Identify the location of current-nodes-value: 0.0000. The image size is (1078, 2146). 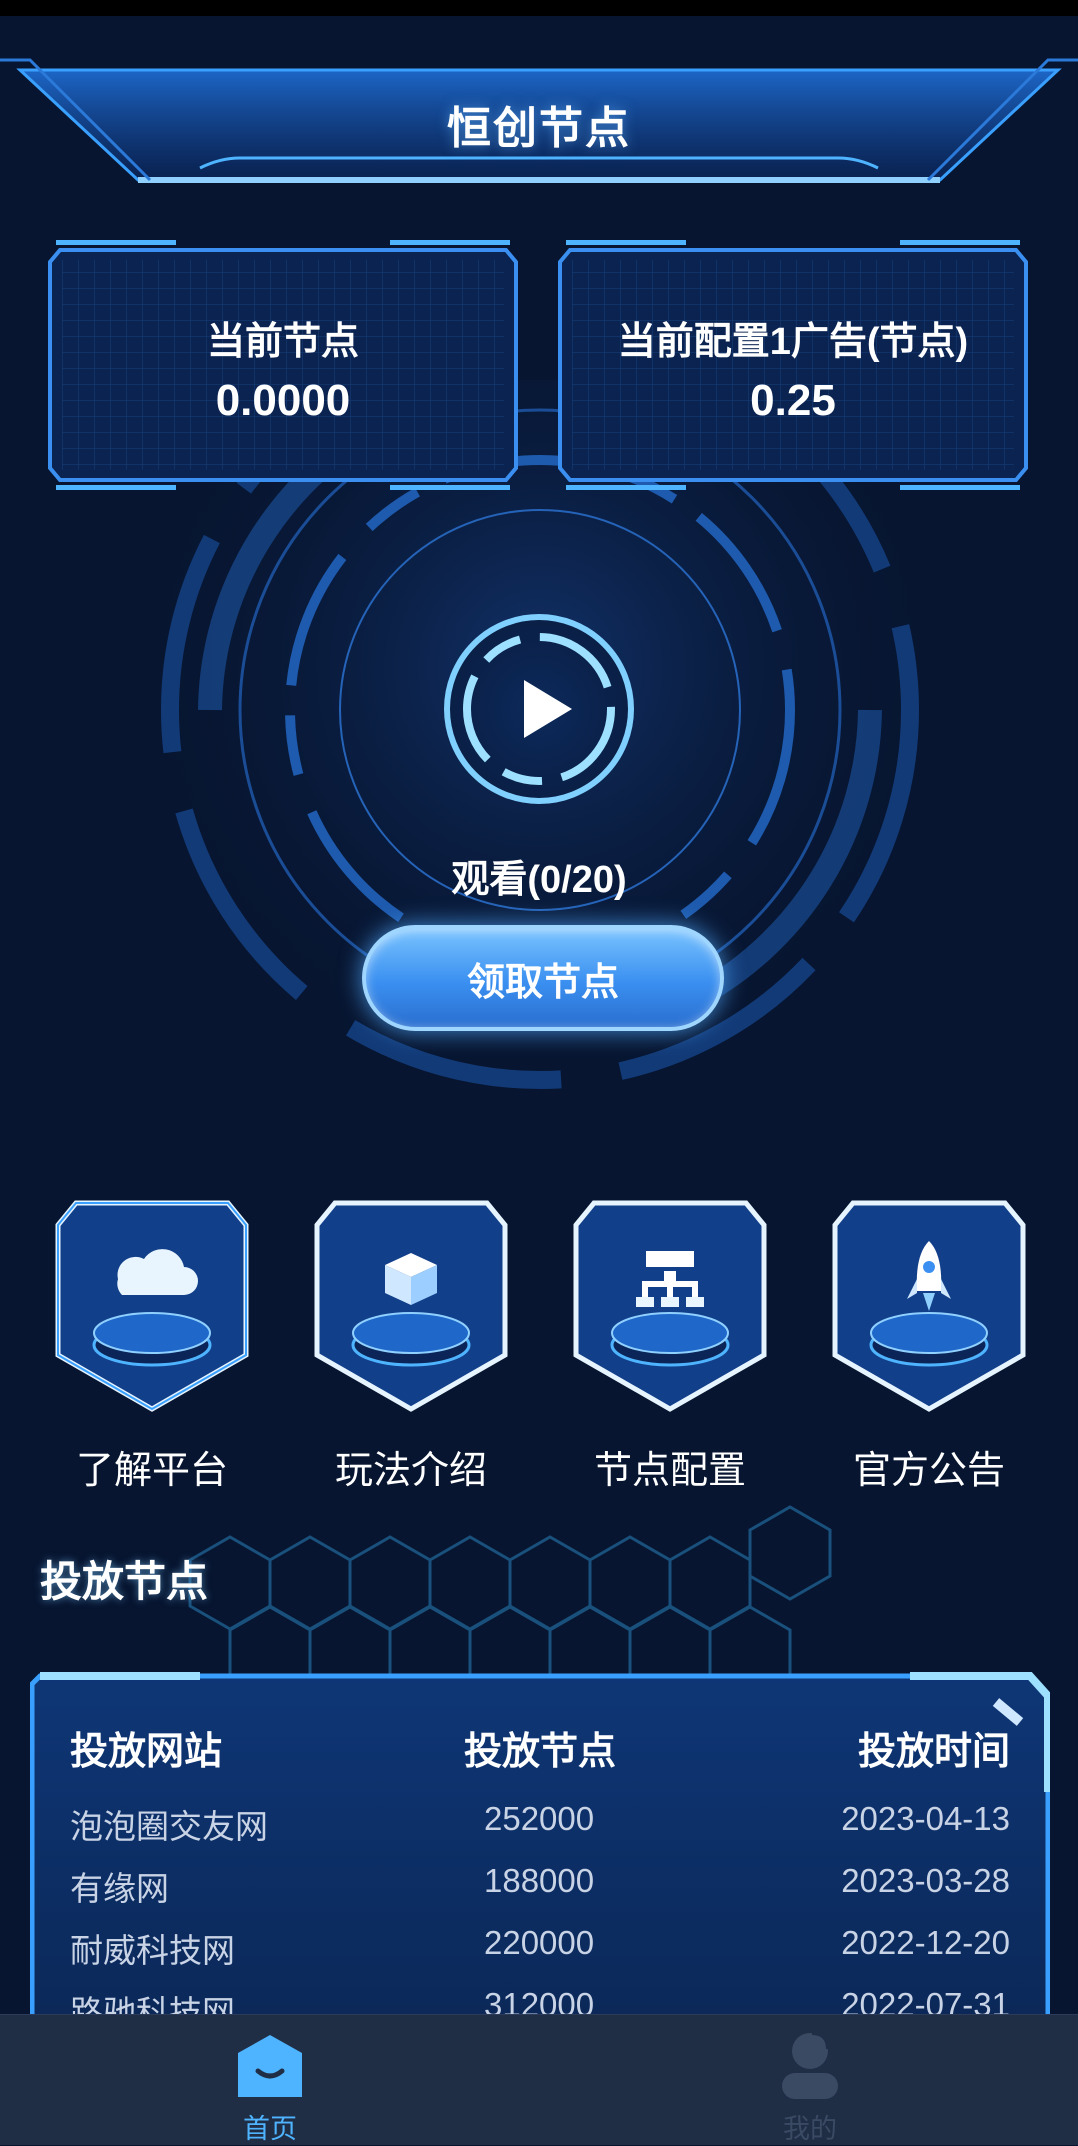
(283, 400).